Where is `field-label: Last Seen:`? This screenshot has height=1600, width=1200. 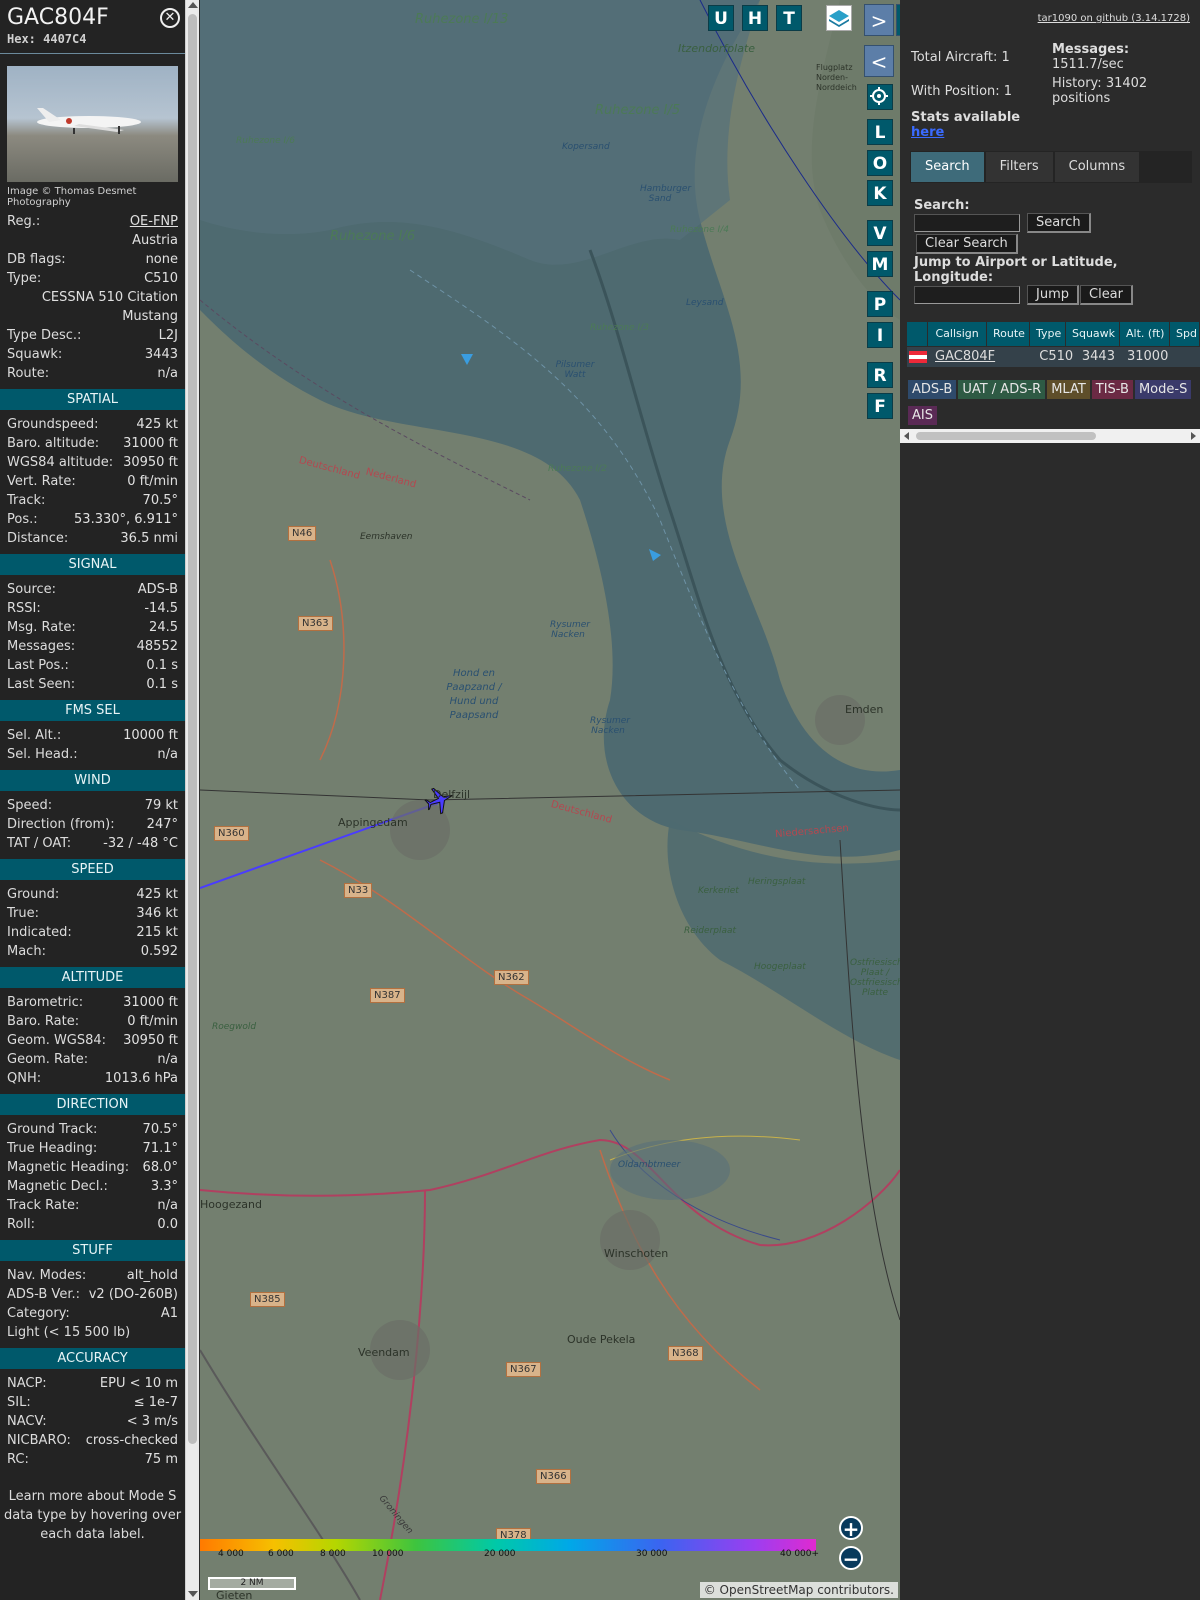 field-label: Last Seen: is located at coordinates (41, 684).